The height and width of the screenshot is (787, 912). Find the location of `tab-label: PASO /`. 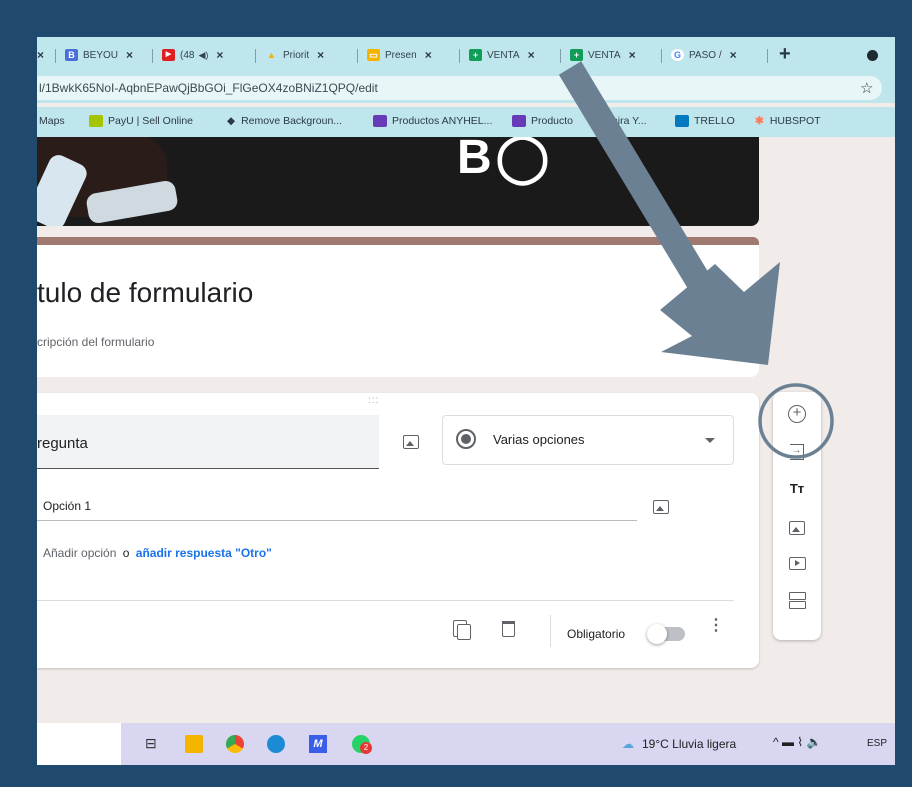

tab-label: PASO / is located at coordinates (705, 55).